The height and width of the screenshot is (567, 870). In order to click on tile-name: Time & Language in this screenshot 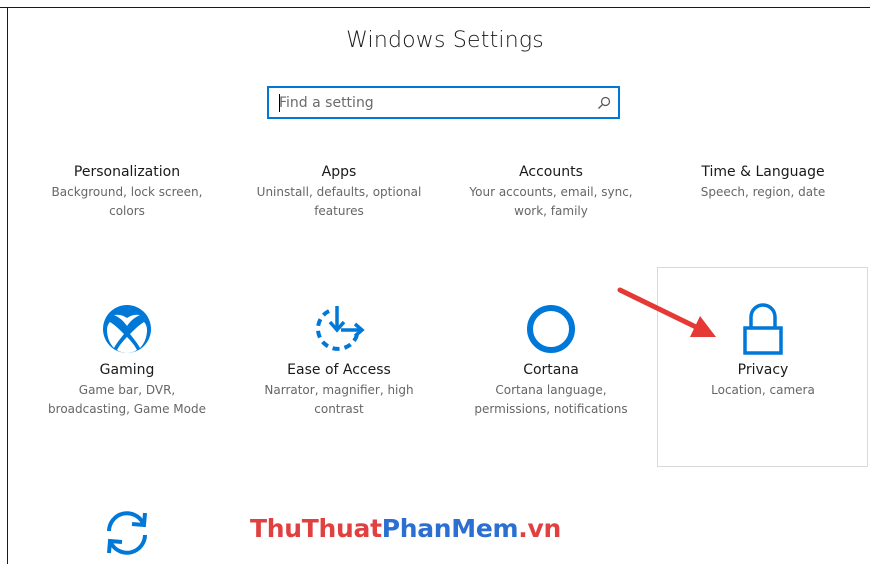, I will do `click(763, 172)`.